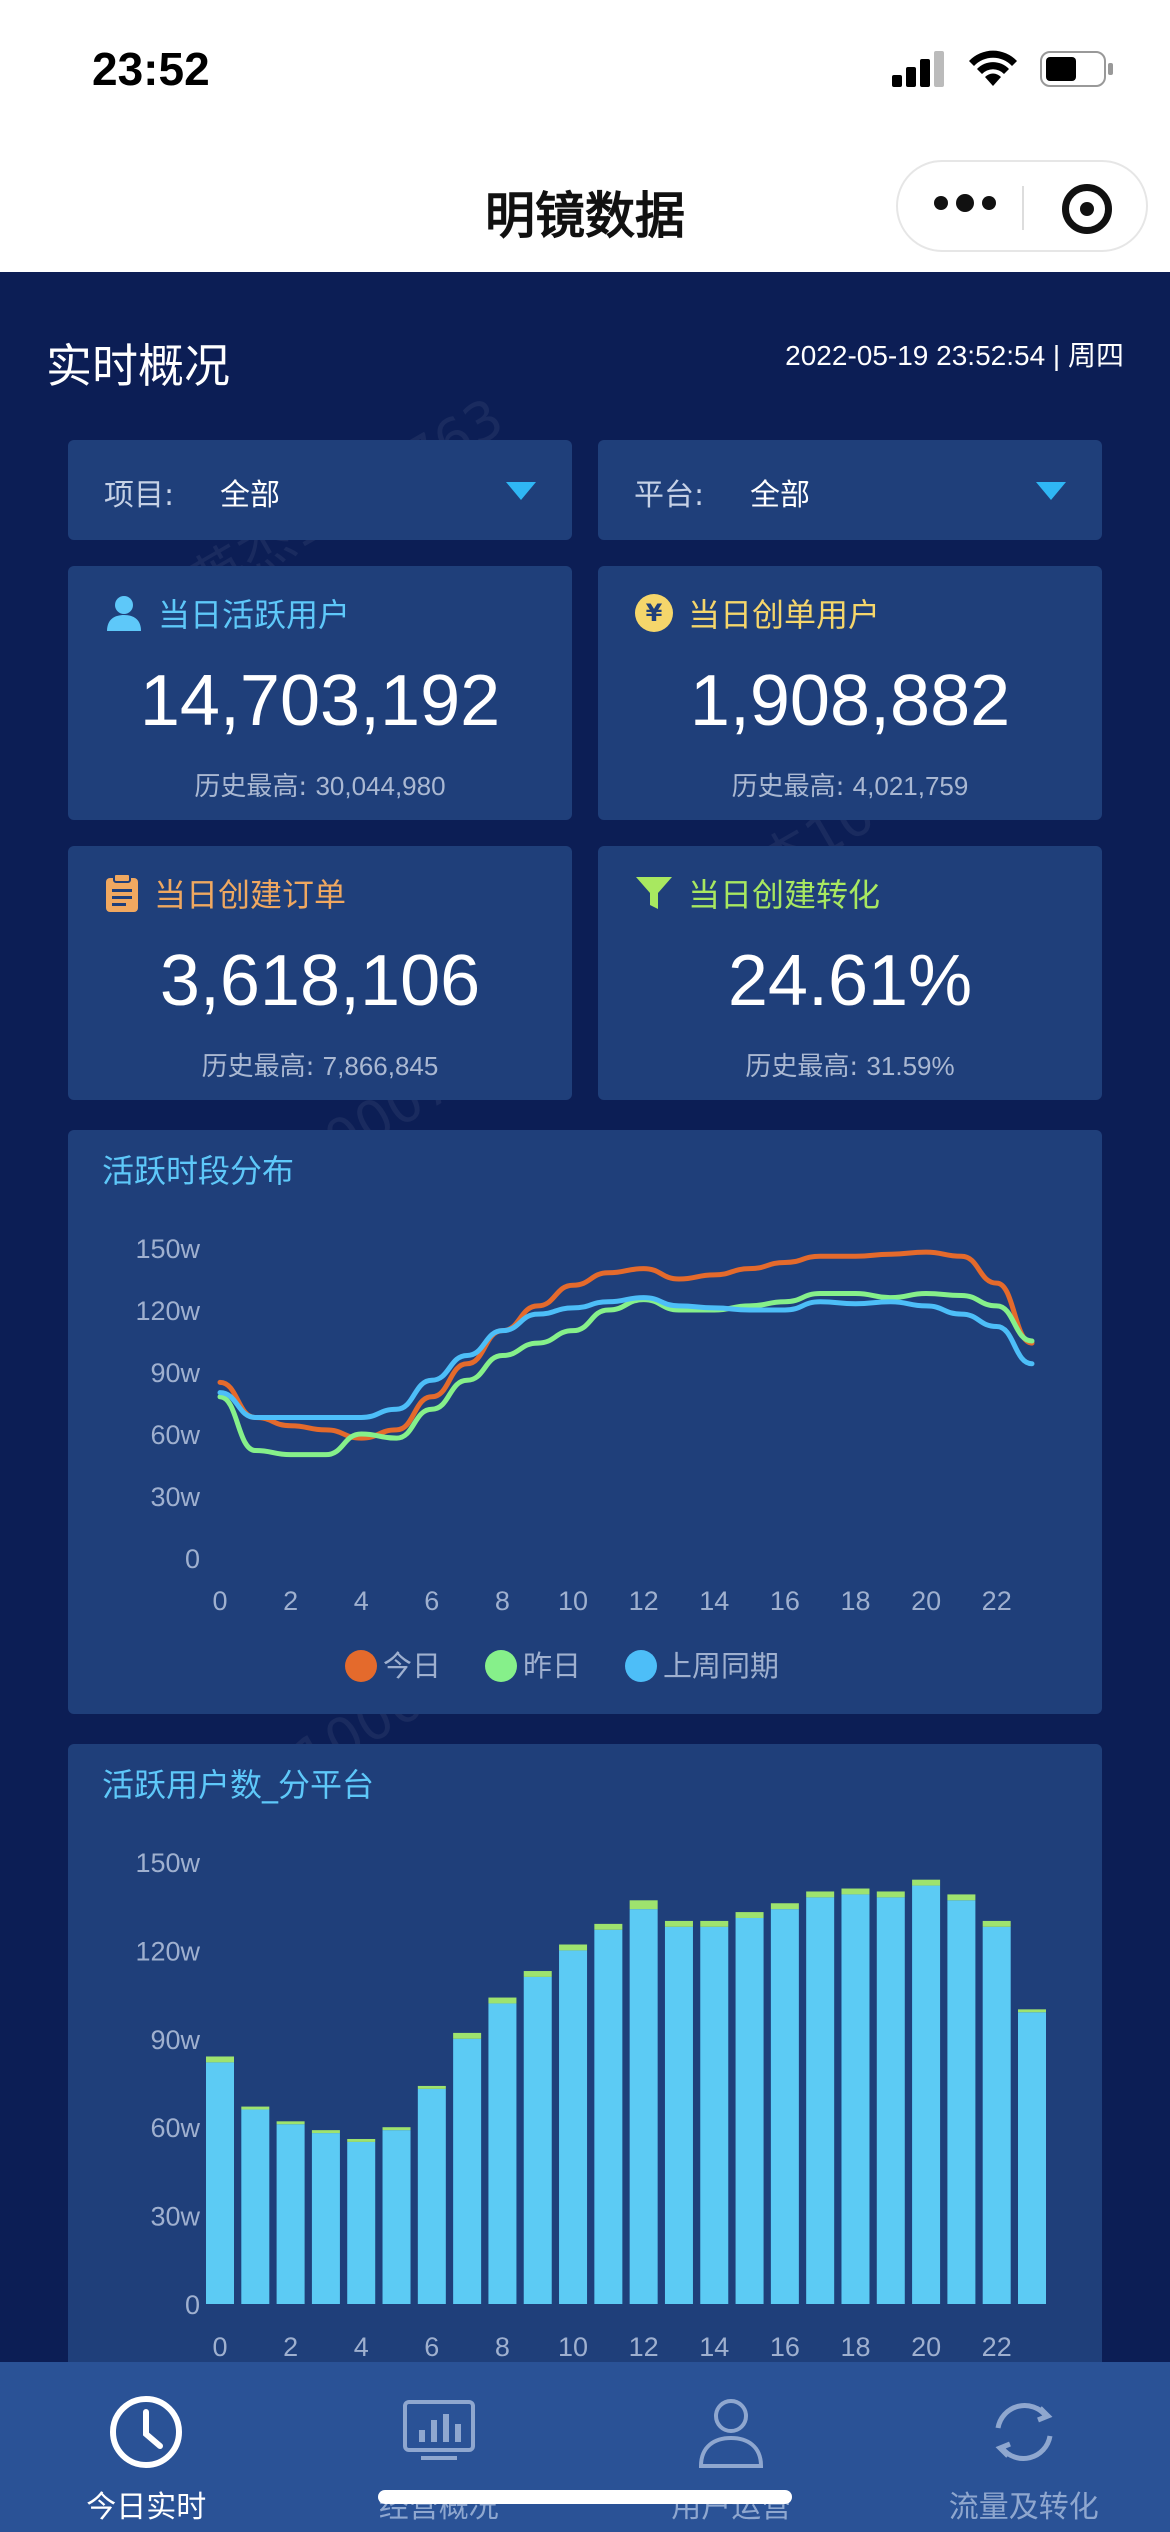 The width and height of the screenshot is (1170, 2532). Describe the element at coordinates (654, 893) in the screenshot. I see `funnel-icon` at that location.